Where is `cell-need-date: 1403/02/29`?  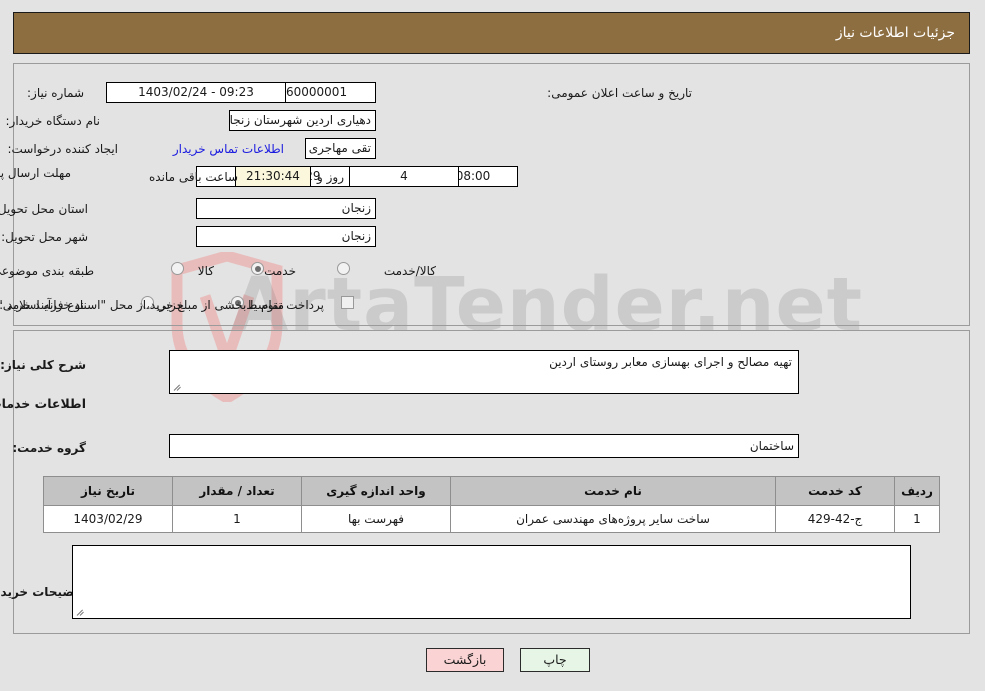 cell-need-date: 1403/02/29 is located at coordinates (109, 519).